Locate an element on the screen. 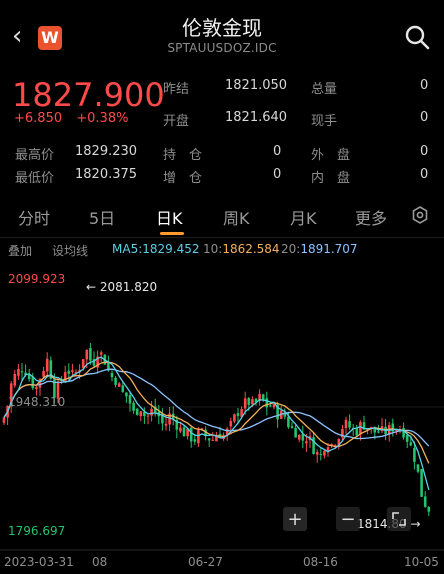  x-label-1: 08 is located at coordinates (99, 562).